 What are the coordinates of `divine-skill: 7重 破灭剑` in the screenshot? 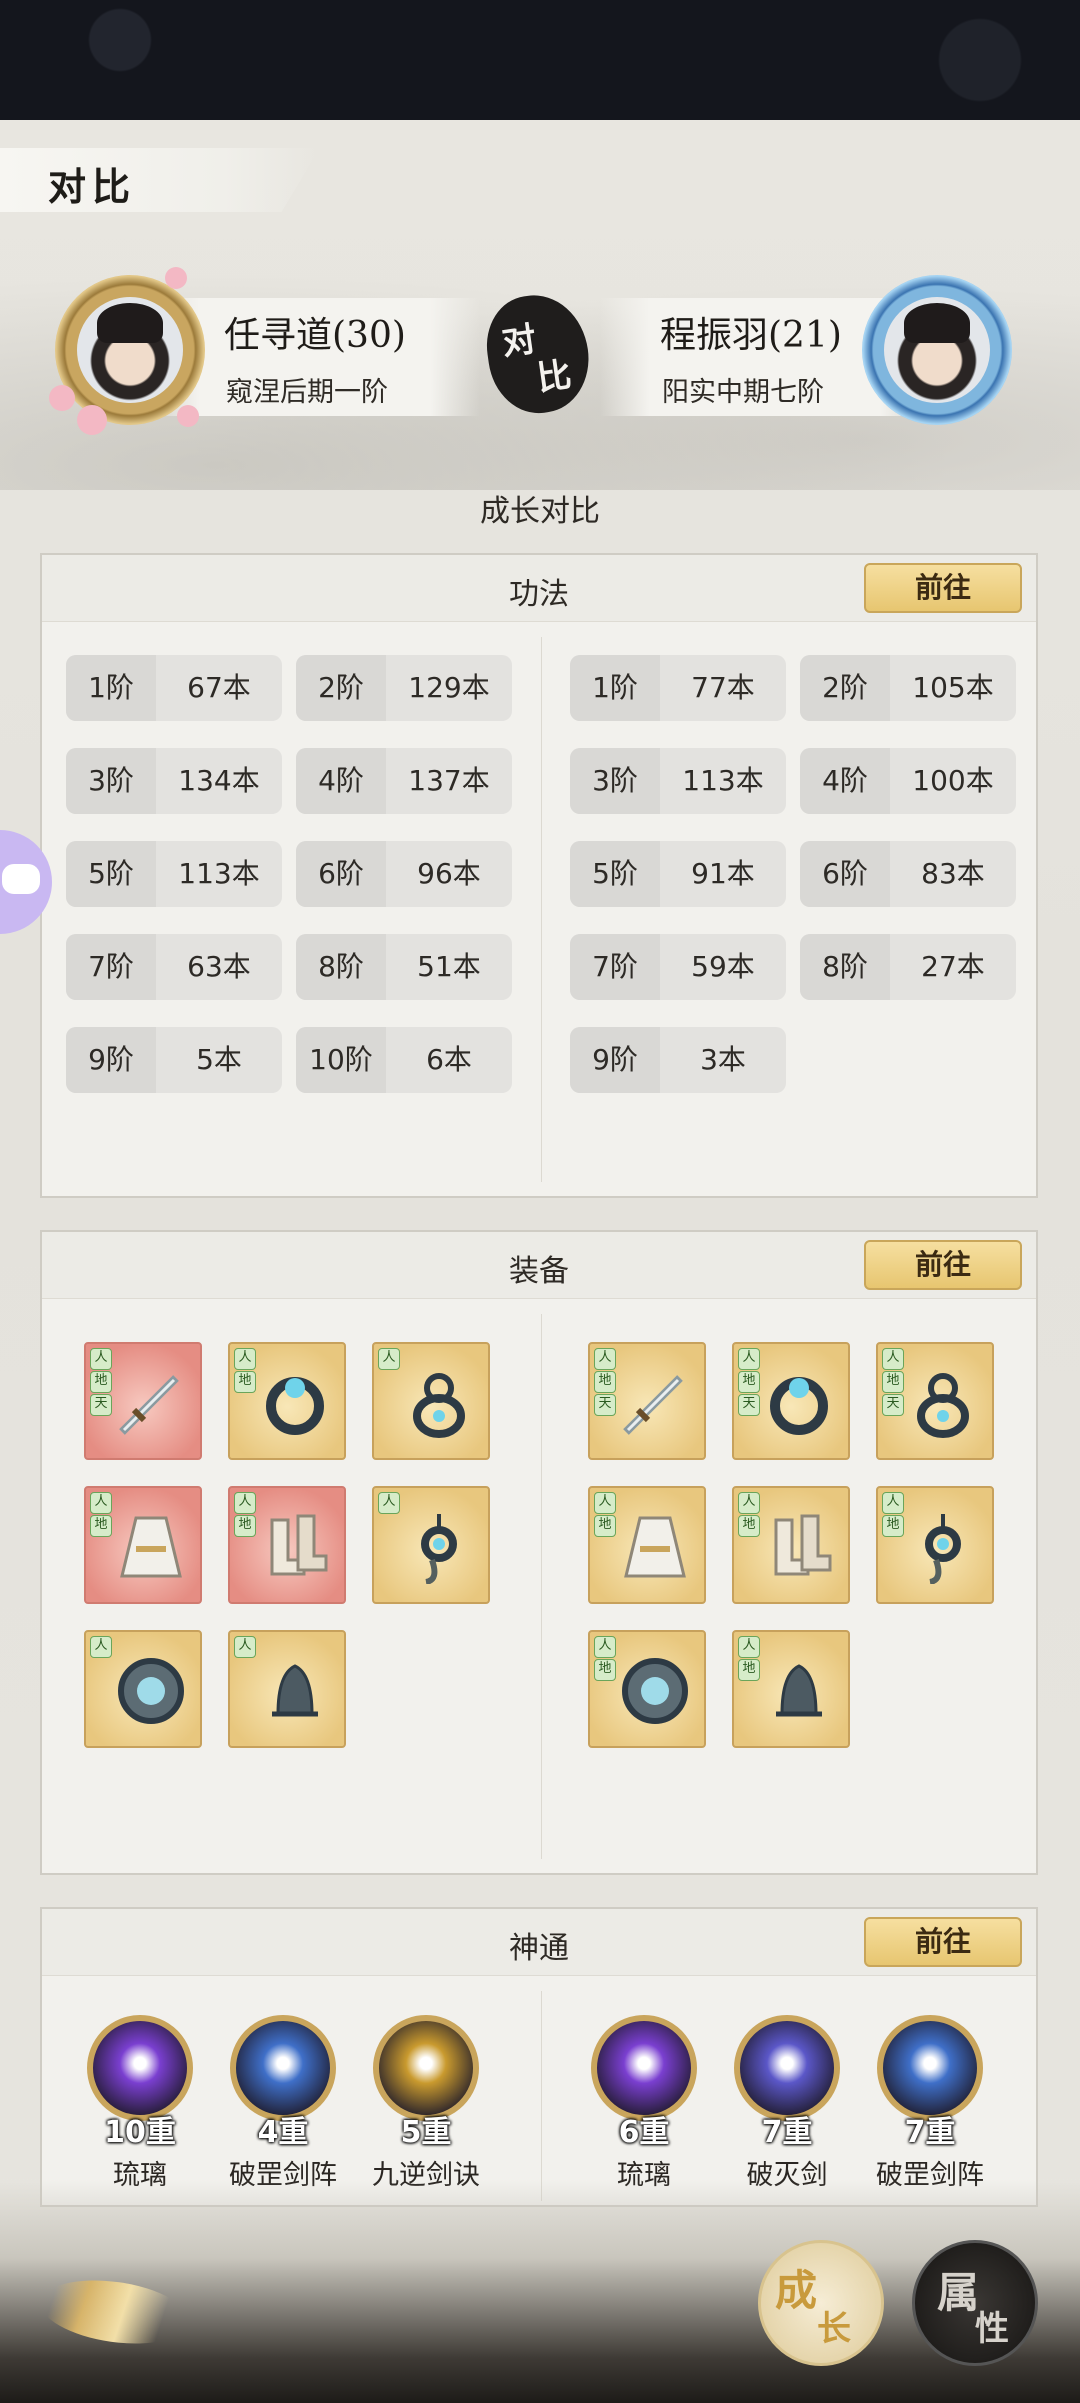 It's located at (787, 2103).